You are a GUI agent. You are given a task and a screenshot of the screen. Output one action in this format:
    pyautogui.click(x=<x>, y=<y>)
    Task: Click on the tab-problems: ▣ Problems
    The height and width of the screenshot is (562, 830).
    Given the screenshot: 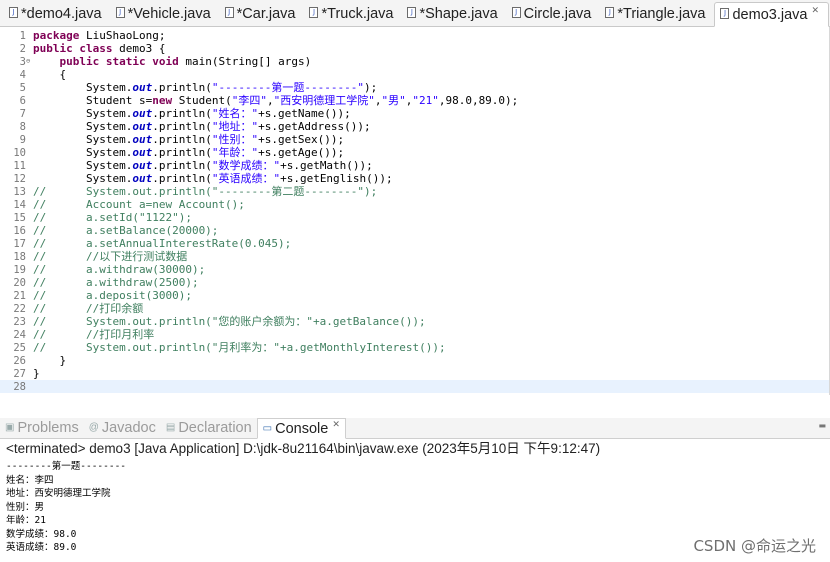 What is the action you would take?
    pyautogui.click(x=42, y=427)
    